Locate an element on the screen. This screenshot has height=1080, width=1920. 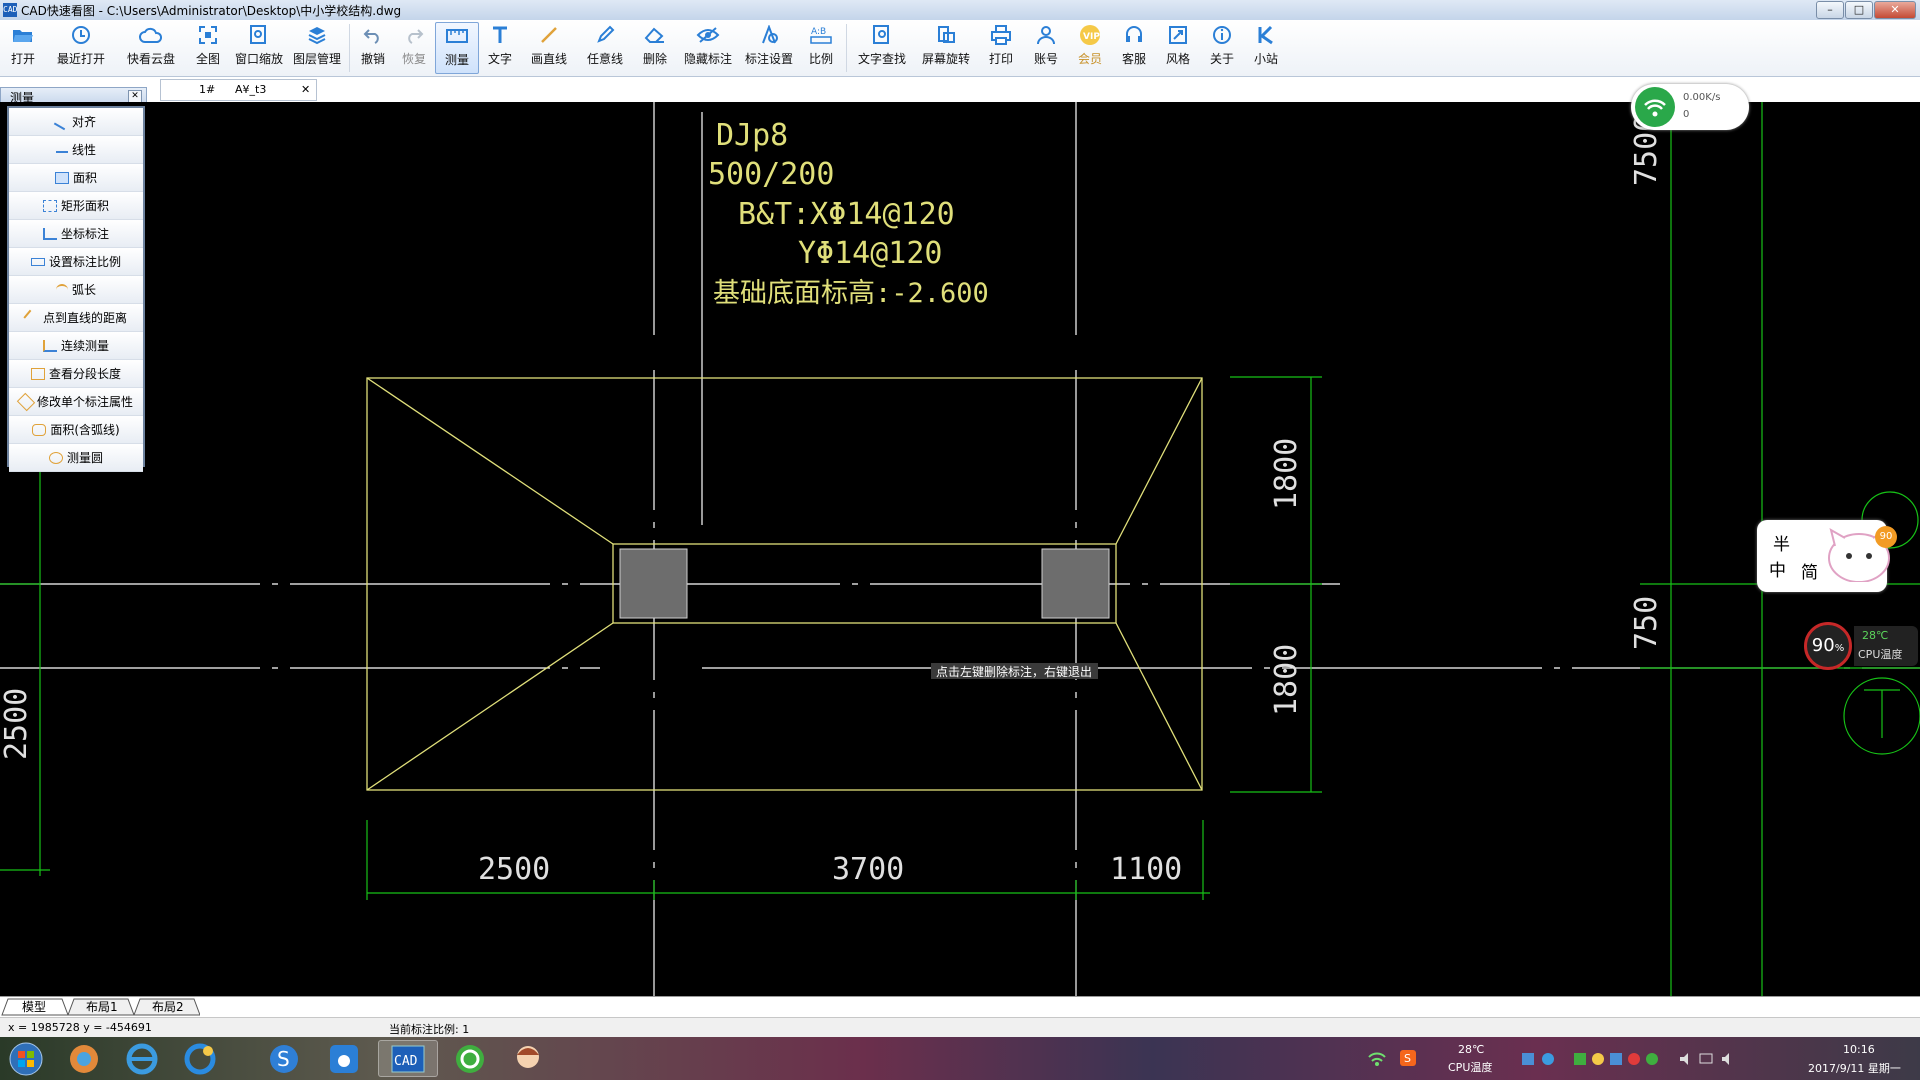
measure-set-scale-item: 设置标注比例 is located at coordinates (76, 262).